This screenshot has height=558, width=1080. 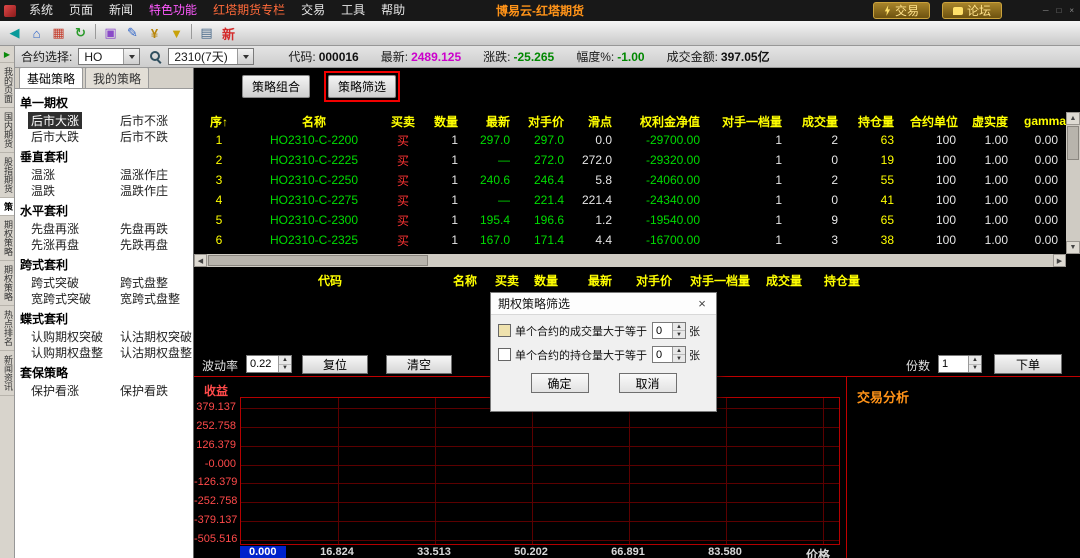 What do you see at coordinates (419, 364) in the screenshot?
I see `clear-button: 清空` at bounding box center [419, 364].